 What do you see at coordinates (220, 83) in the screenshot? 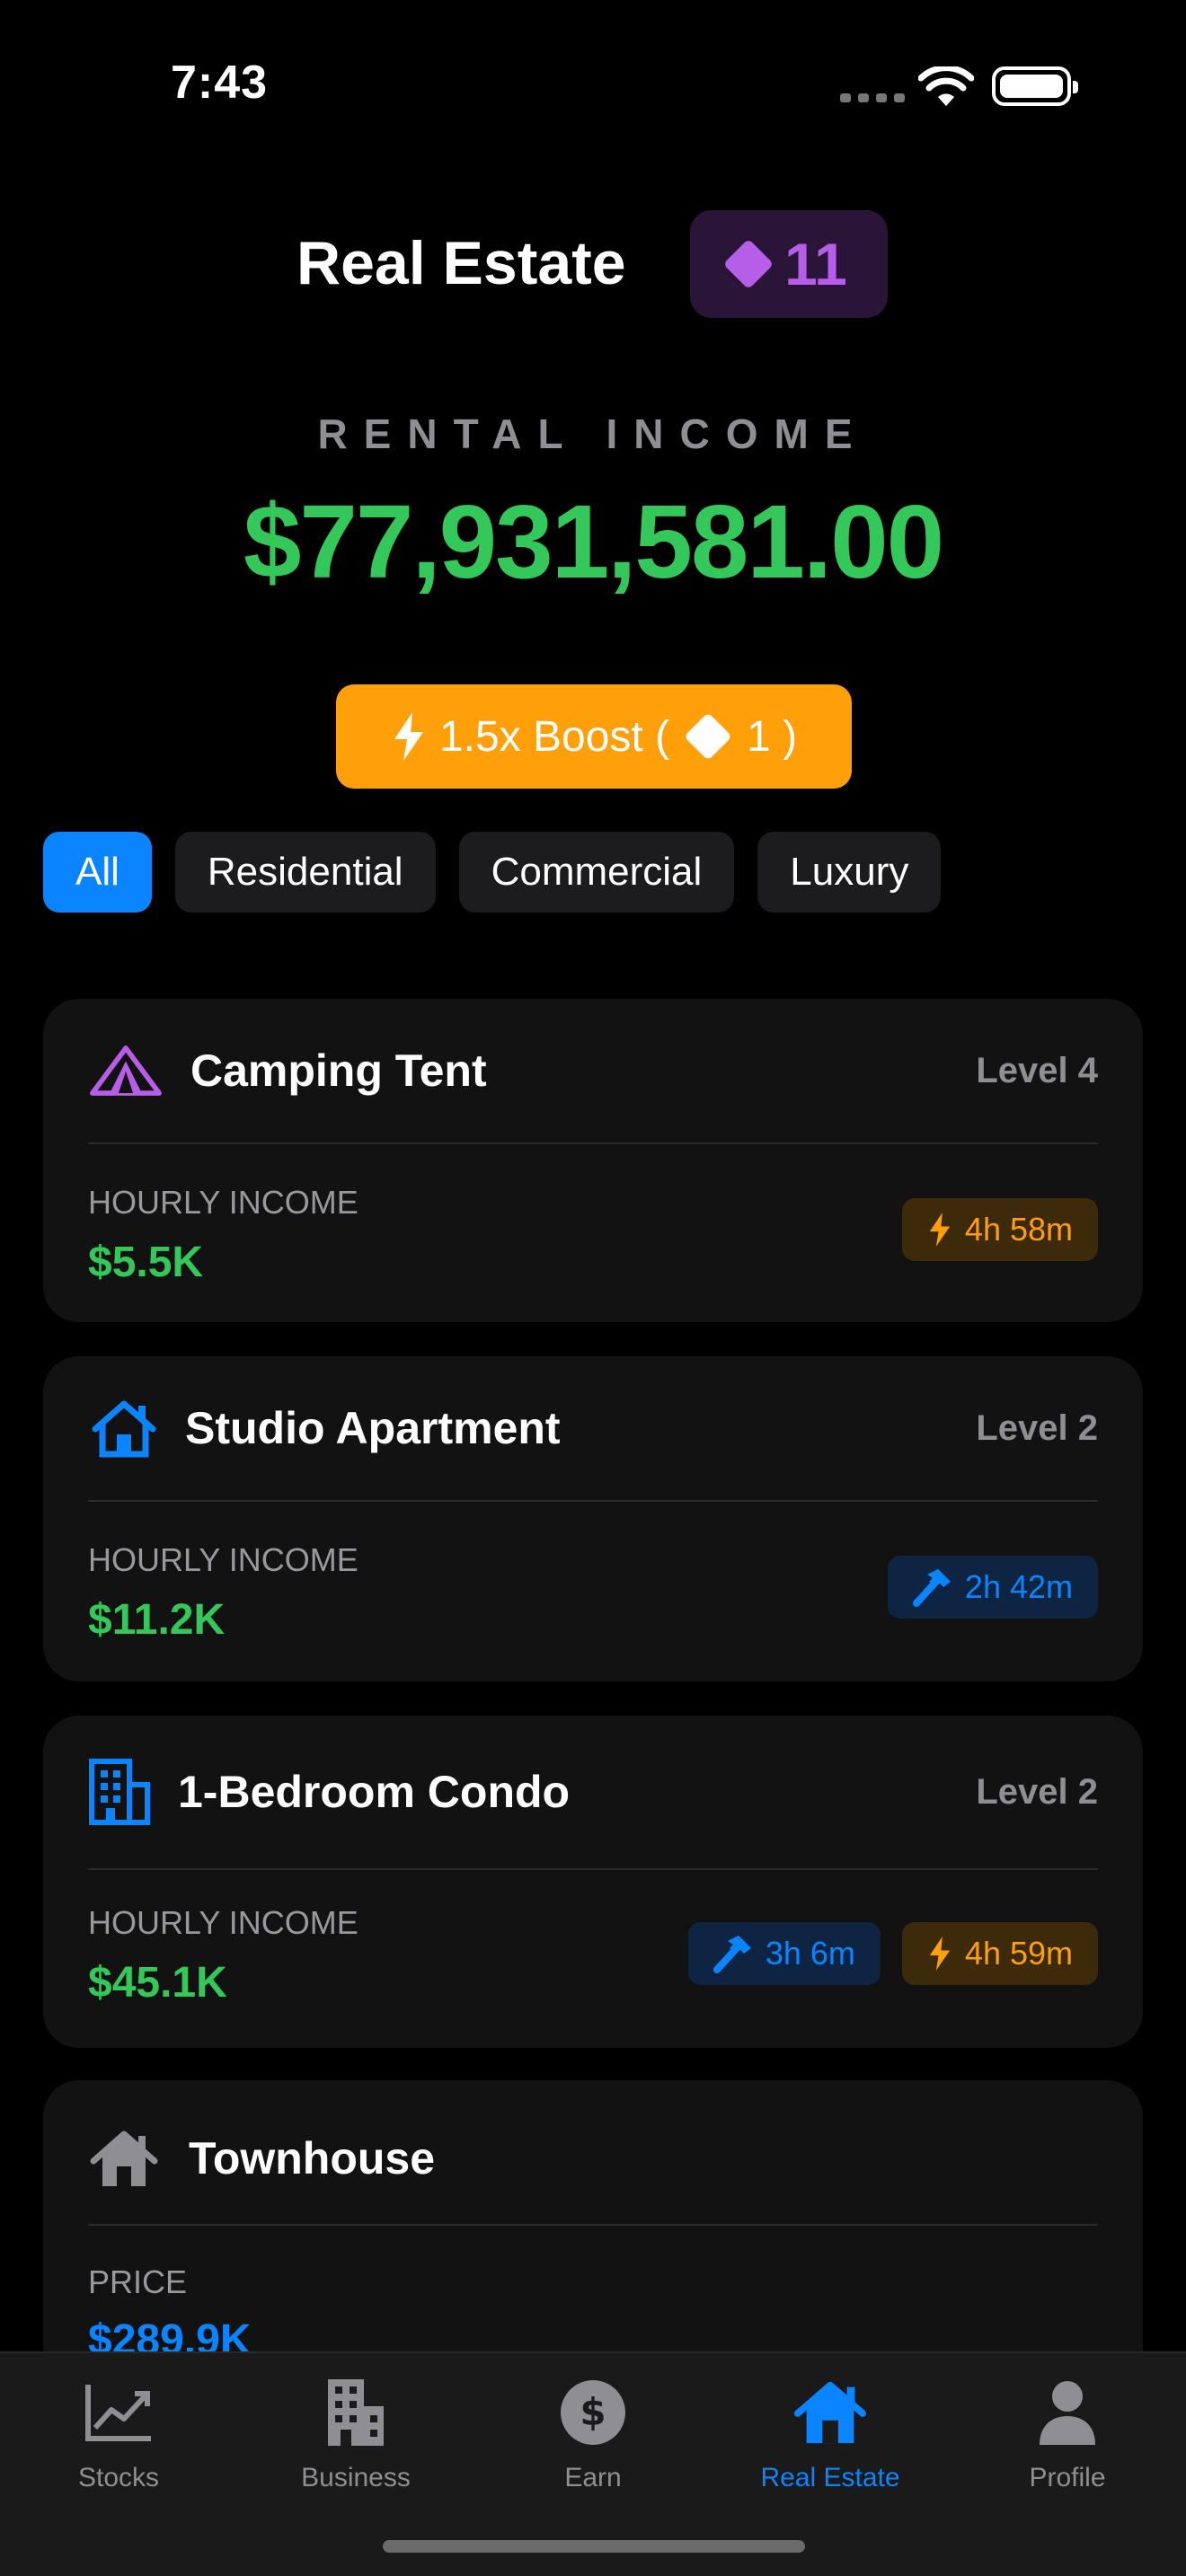
I see `status-time: 7:43` at bounding box center [220, 83].